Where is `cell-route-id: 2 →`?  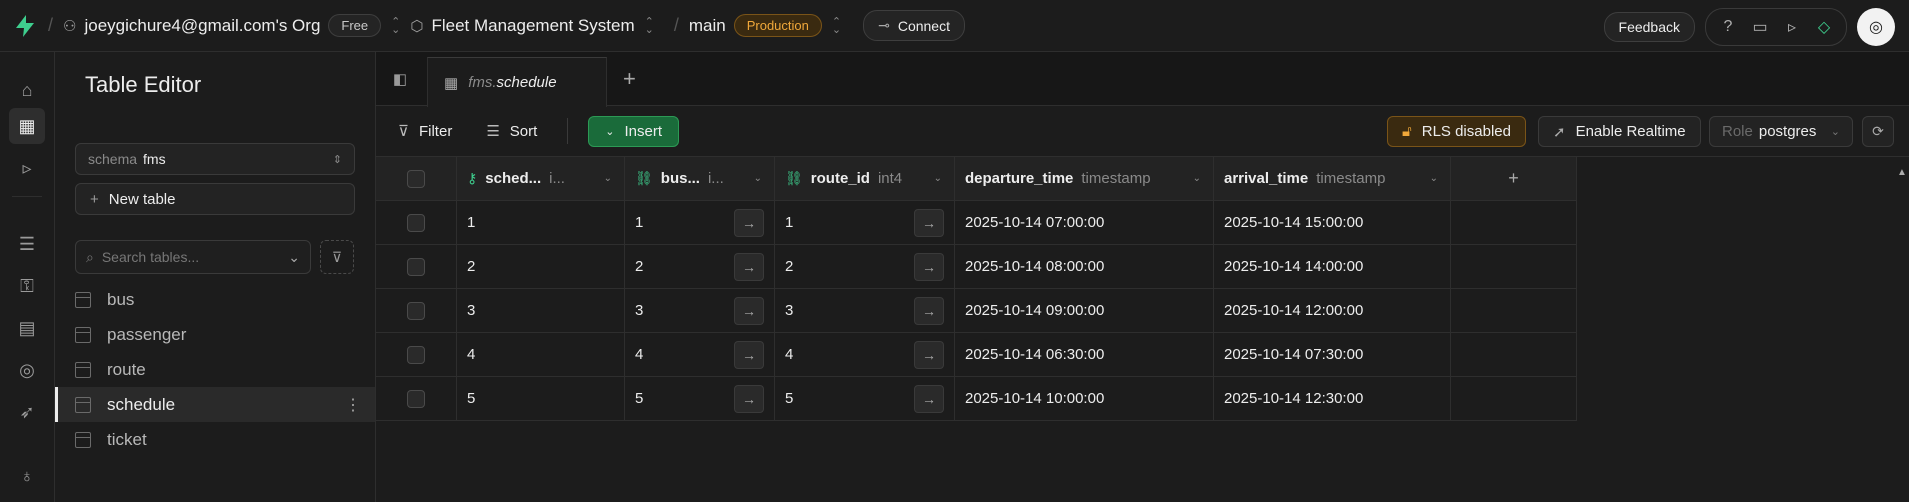
cell-route-id: 2 → is located at coordinates (865, 266).